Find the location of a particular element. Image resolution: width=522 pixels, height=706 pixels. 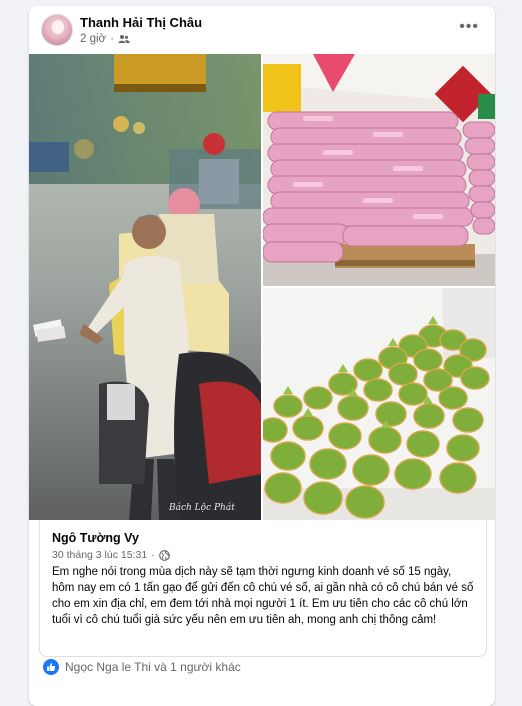

friends-icon is located at coordinates (124, 39).